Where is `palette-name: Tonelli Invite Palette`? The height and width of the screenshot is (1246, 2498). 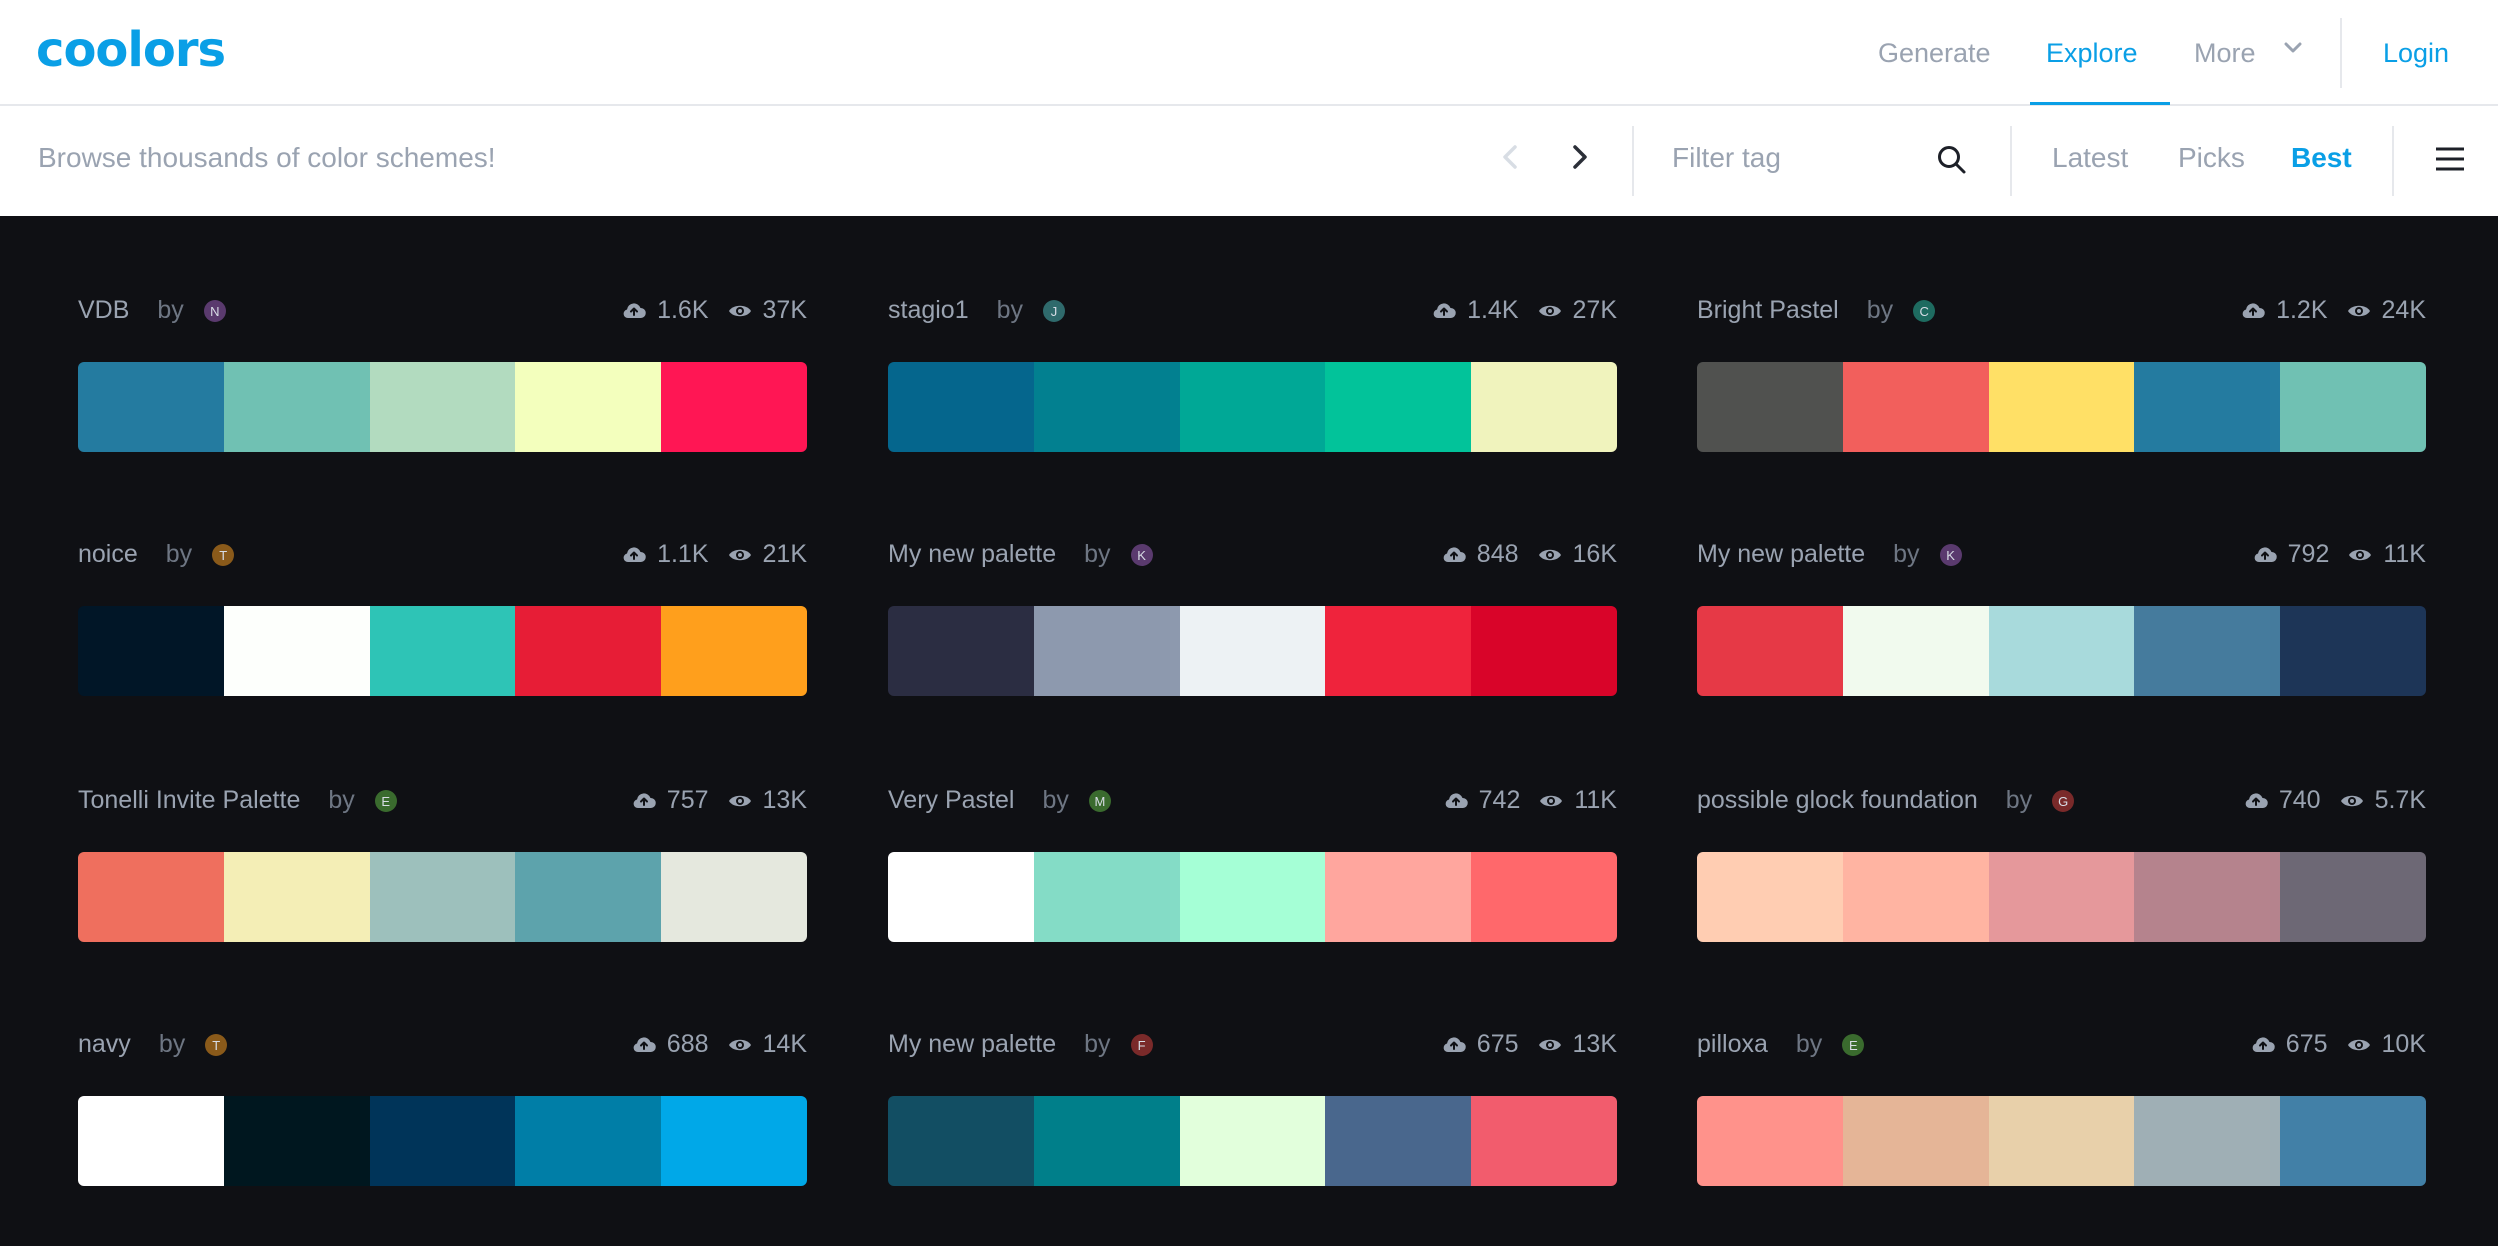
palette-name: Tonelli Invite Palette is located at coordinates (189, 800).